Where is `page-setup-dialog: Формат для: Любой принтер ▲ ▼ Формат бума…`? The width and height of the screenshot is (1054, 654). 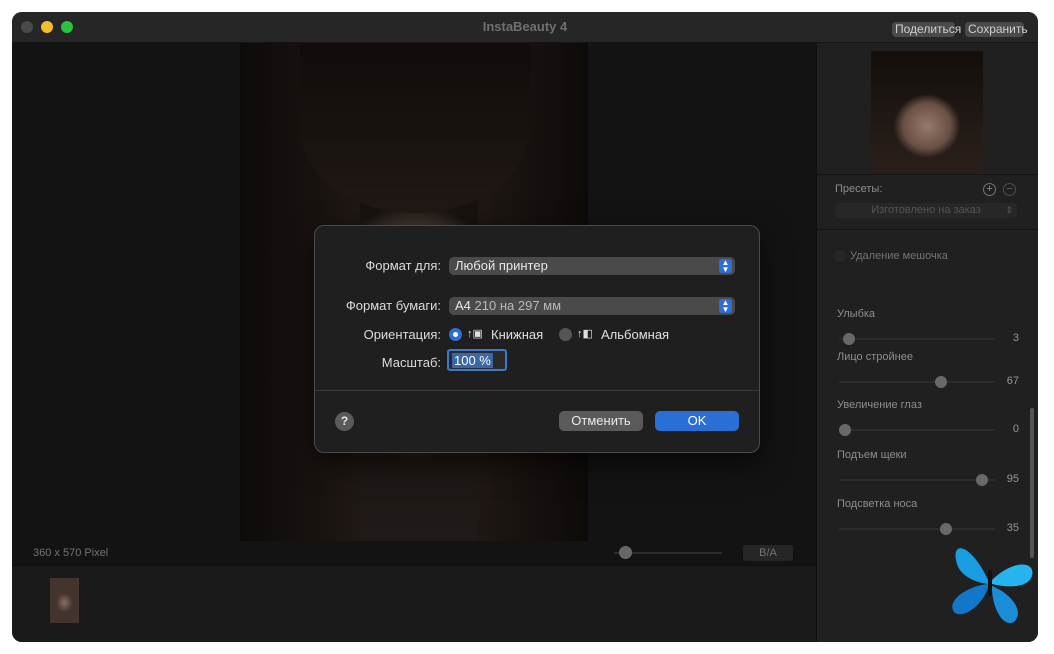
page-setup-dialog: Формат для: Любой принтер ▲ ▼ Формат бума… is located at coordinates (537, 339).